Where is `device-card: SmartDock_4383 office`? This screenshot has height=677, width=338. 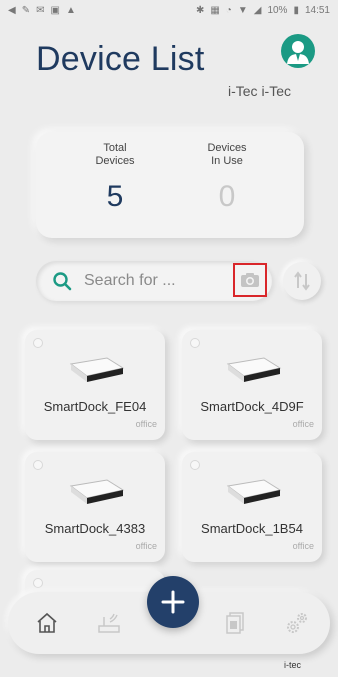
device-card: SmartDock_4383 office is located at coordinates (95, 507).